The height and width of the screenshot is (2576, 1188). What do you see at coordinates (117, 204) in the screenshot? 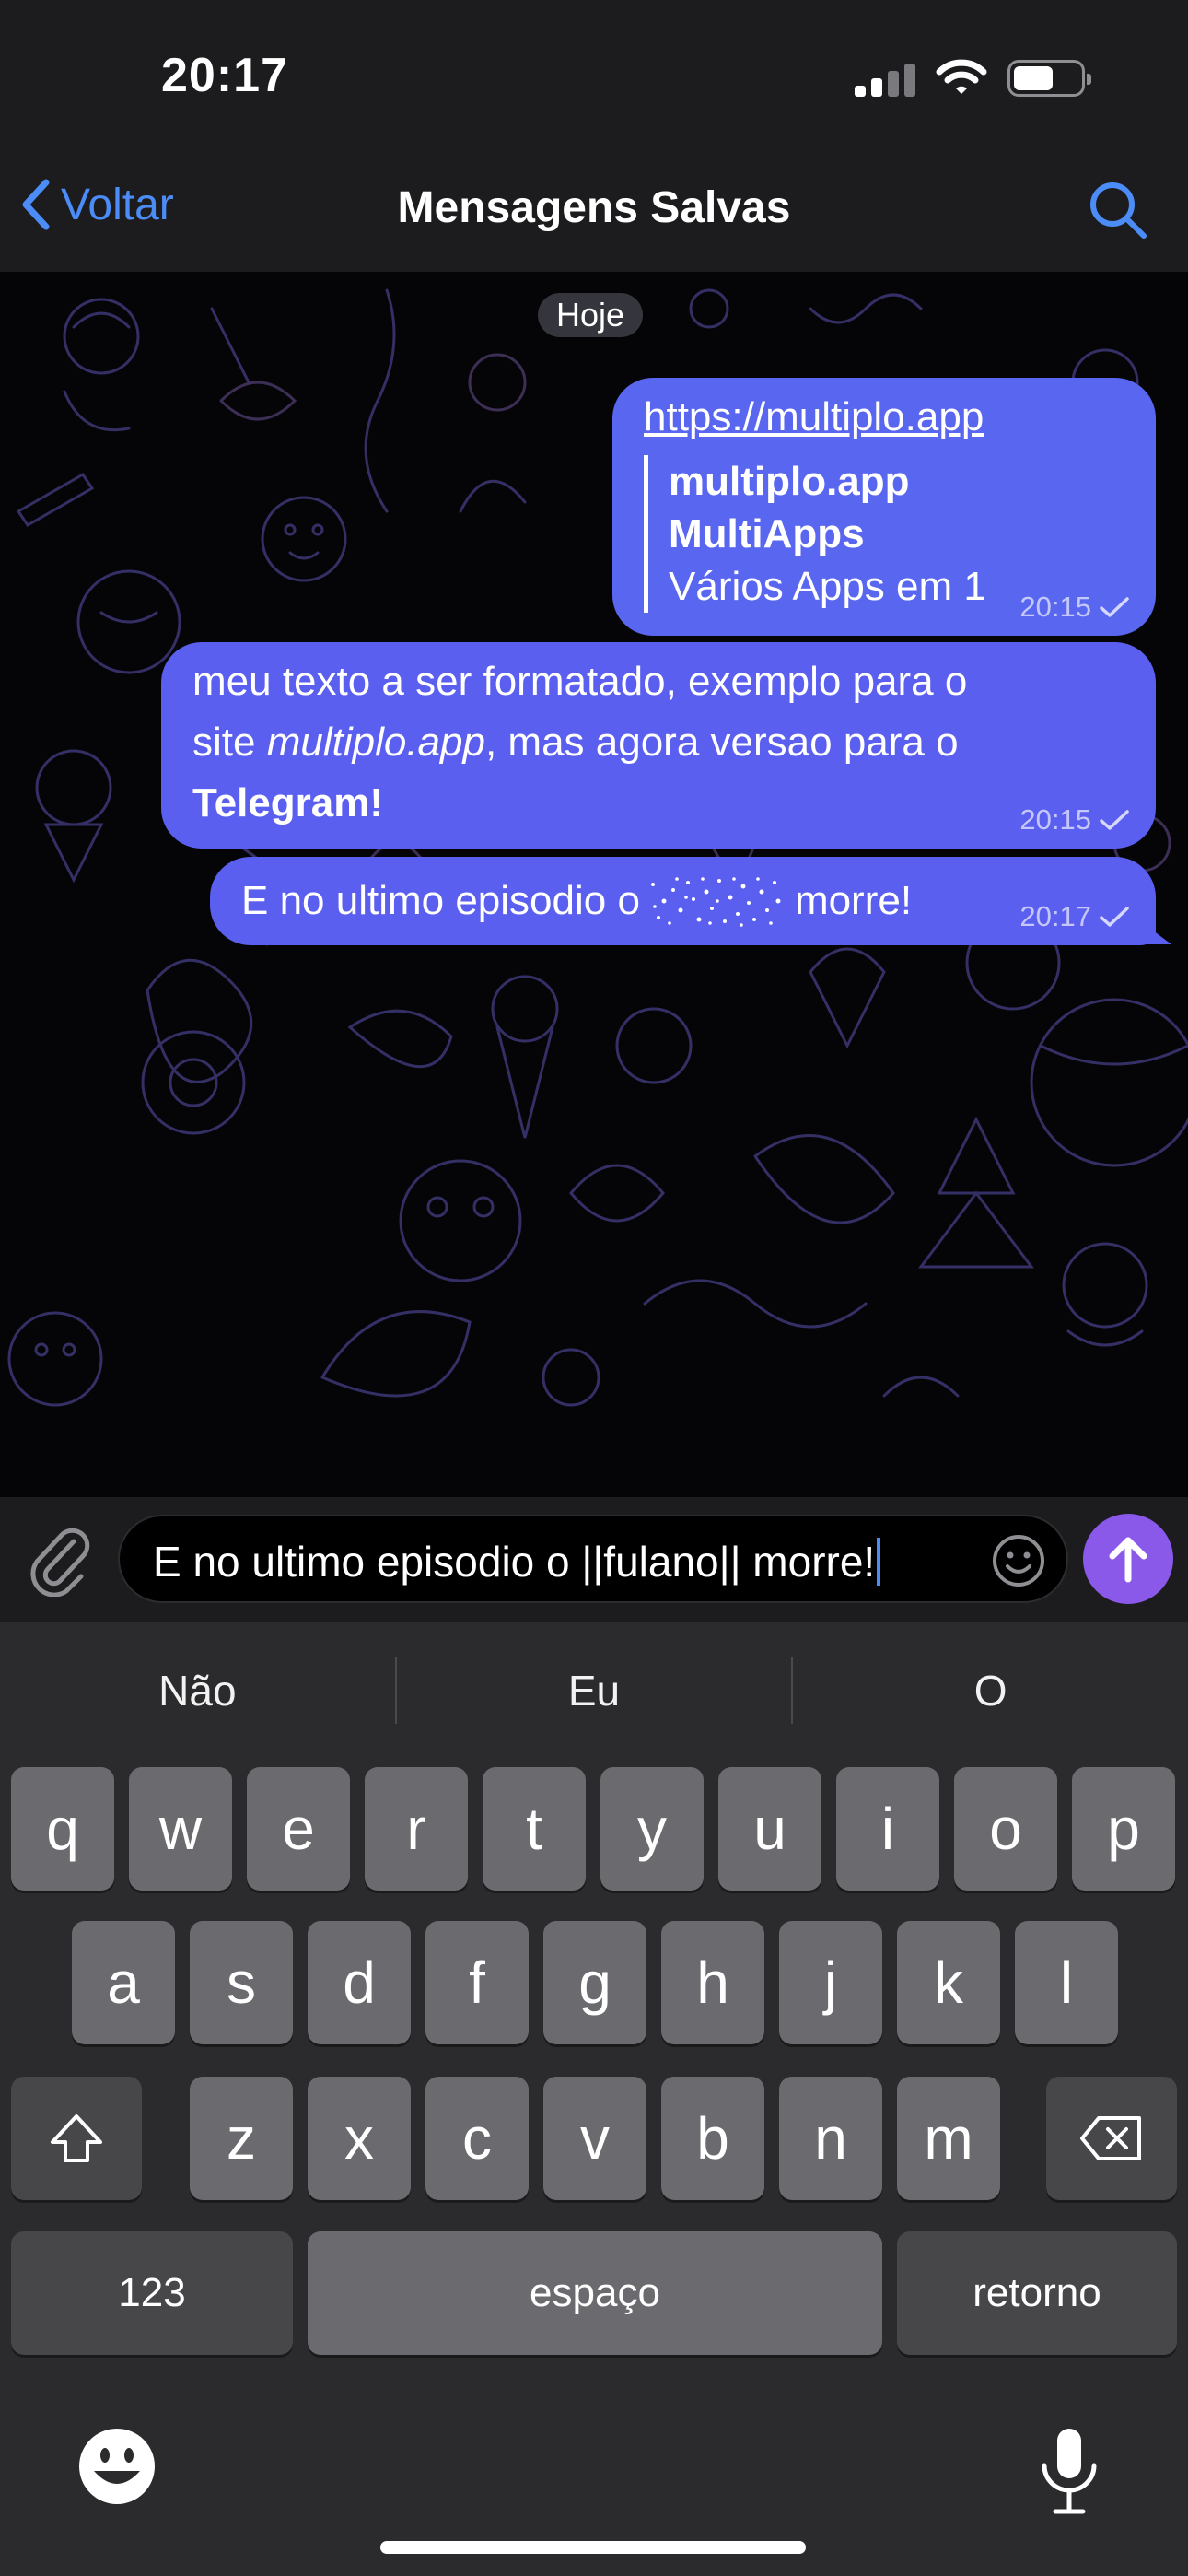
I see `back-label: Voltar` at bounding box center [117, 204].